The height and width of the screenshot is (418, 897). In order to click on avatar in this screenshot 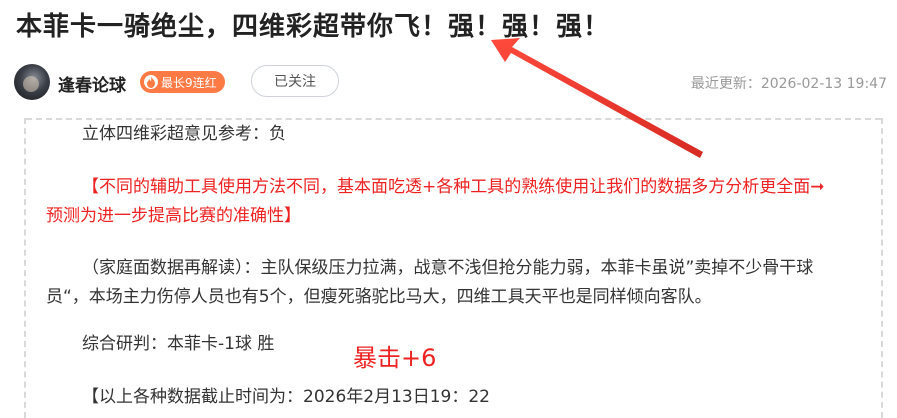, I will do `click(32, 82)`.